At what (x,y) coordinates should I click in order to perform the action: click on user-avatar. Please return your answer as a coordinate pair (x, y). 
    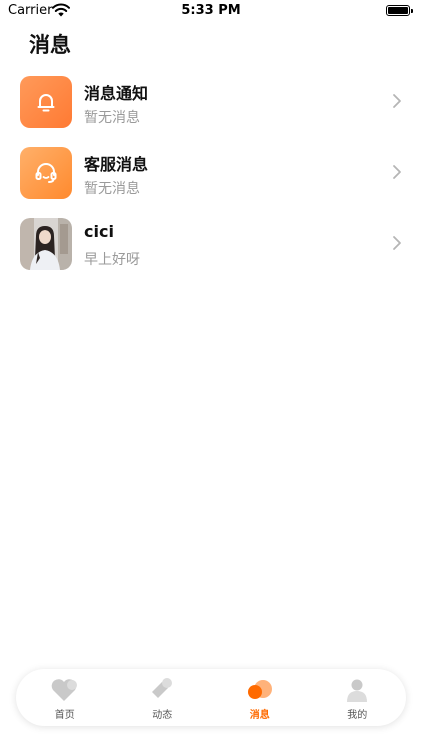
    Looking at the image, I should click on (46, 244).